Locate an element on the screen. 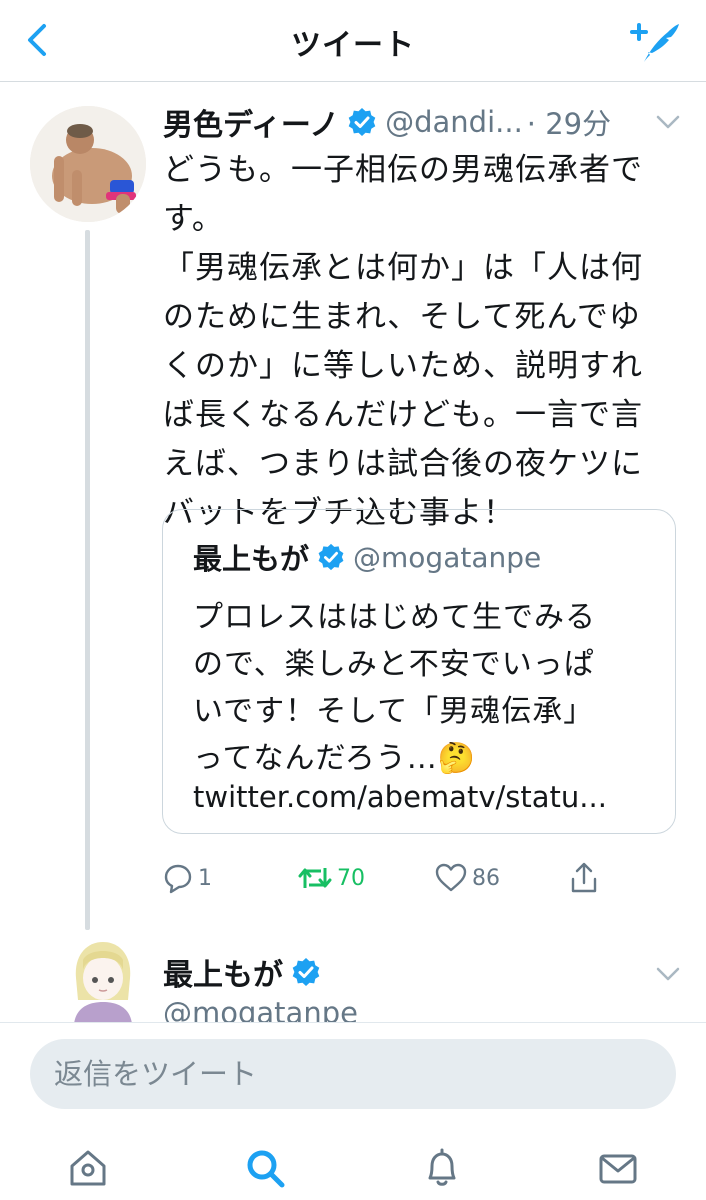 The width and height of the screenshot is (706, 1200). tweet-text-line: す。 is located at coordinates (193, 219).